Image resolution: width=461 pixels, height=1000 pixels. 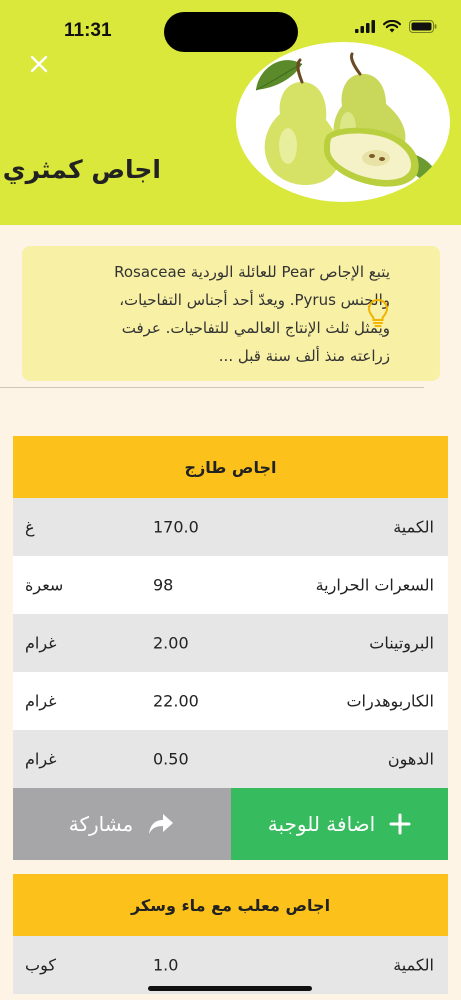 What do you see at coordinates (230, 701) in the screenshot?
I see `table-row: الكاربوهدرات 22.00 غرام` at bounding box center [230, 701].